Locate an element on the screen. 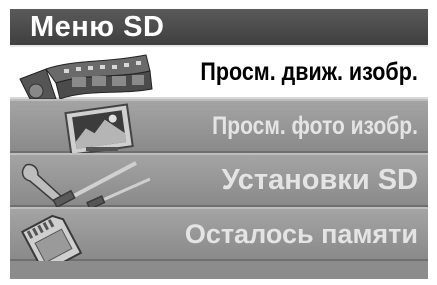 The image size is (437, 285). menu-title: Меню SD is located at coordinates (97, 27).